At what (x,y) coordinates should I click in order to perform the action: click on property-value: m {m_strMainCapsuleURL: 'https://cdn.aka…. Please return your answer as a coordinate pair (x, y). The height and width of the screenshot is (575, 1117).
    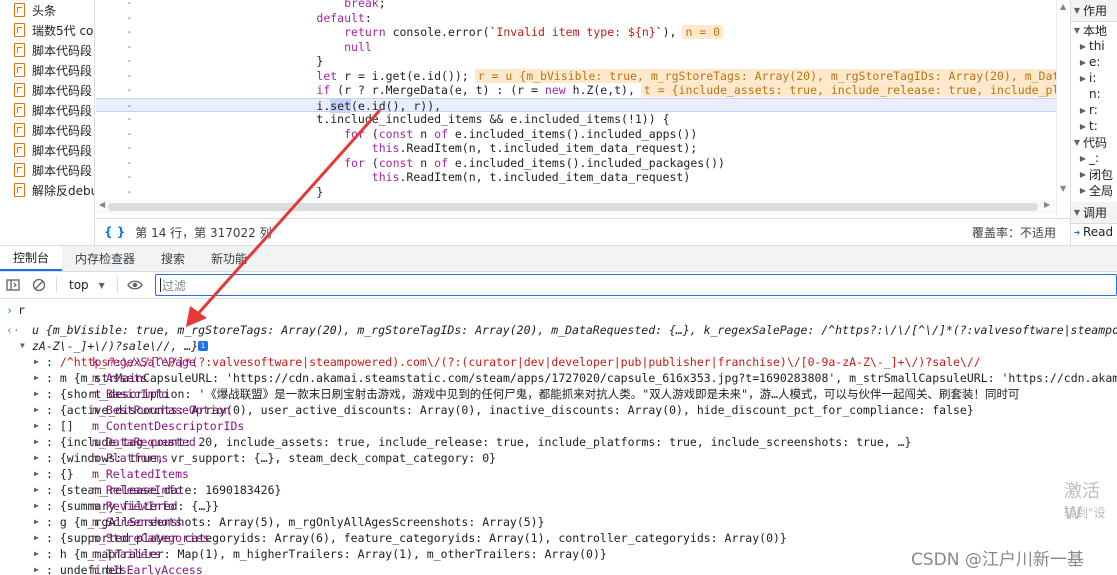
    Looking at the image, I should click on (588, 378).